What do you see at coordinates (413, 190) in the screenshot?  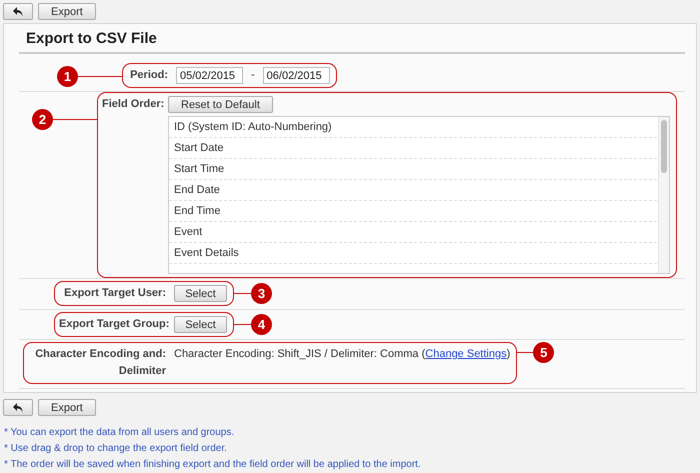 I see `field-list-item: End Date` at bounding box center [413, 190].